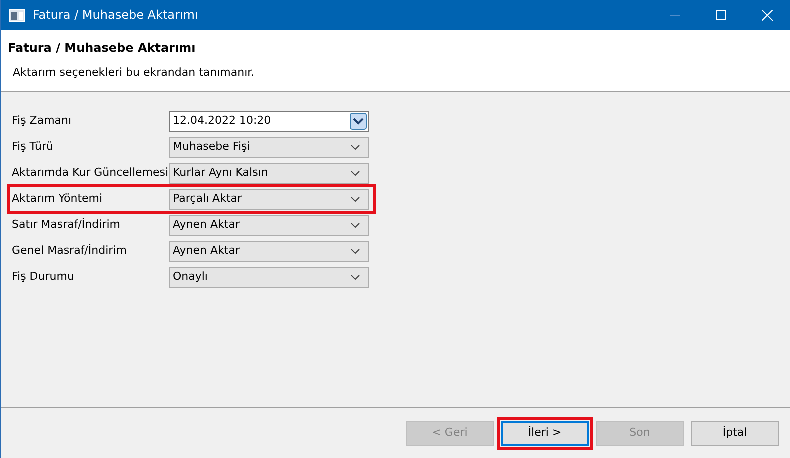 The image size is (790, 458). What do you see at coordinates (69, 250) in the screenshot?
I see `field-label: Genel Masraf/İndirim` at bounding box center [69, 250].